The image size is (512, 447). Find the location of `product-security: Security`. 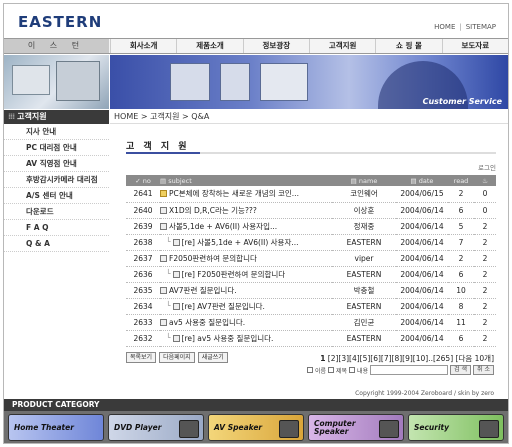

product-security: Security is located at coordinates (456, 427).